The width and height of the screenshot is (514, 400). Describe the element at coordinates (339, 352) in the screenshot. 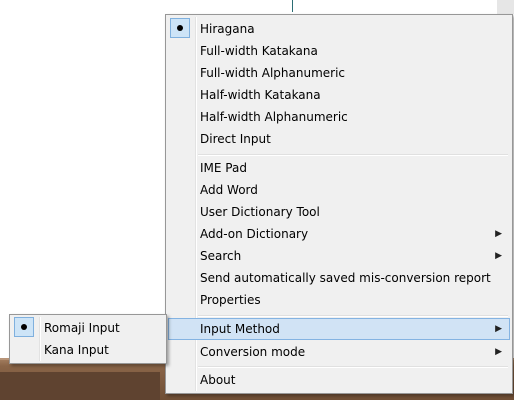

I see `menu-item-conversion-mode: Conversion mode ▶` at that location.